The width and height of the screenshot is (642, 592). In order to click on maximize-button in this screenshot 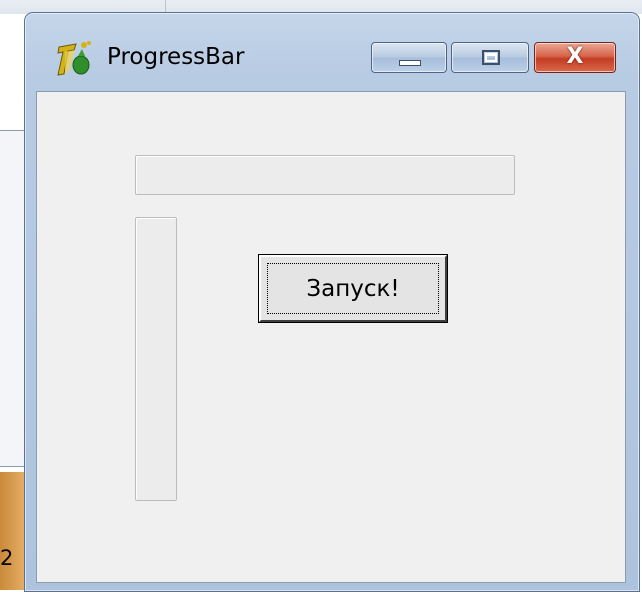, I will do `click(490, 57)`.